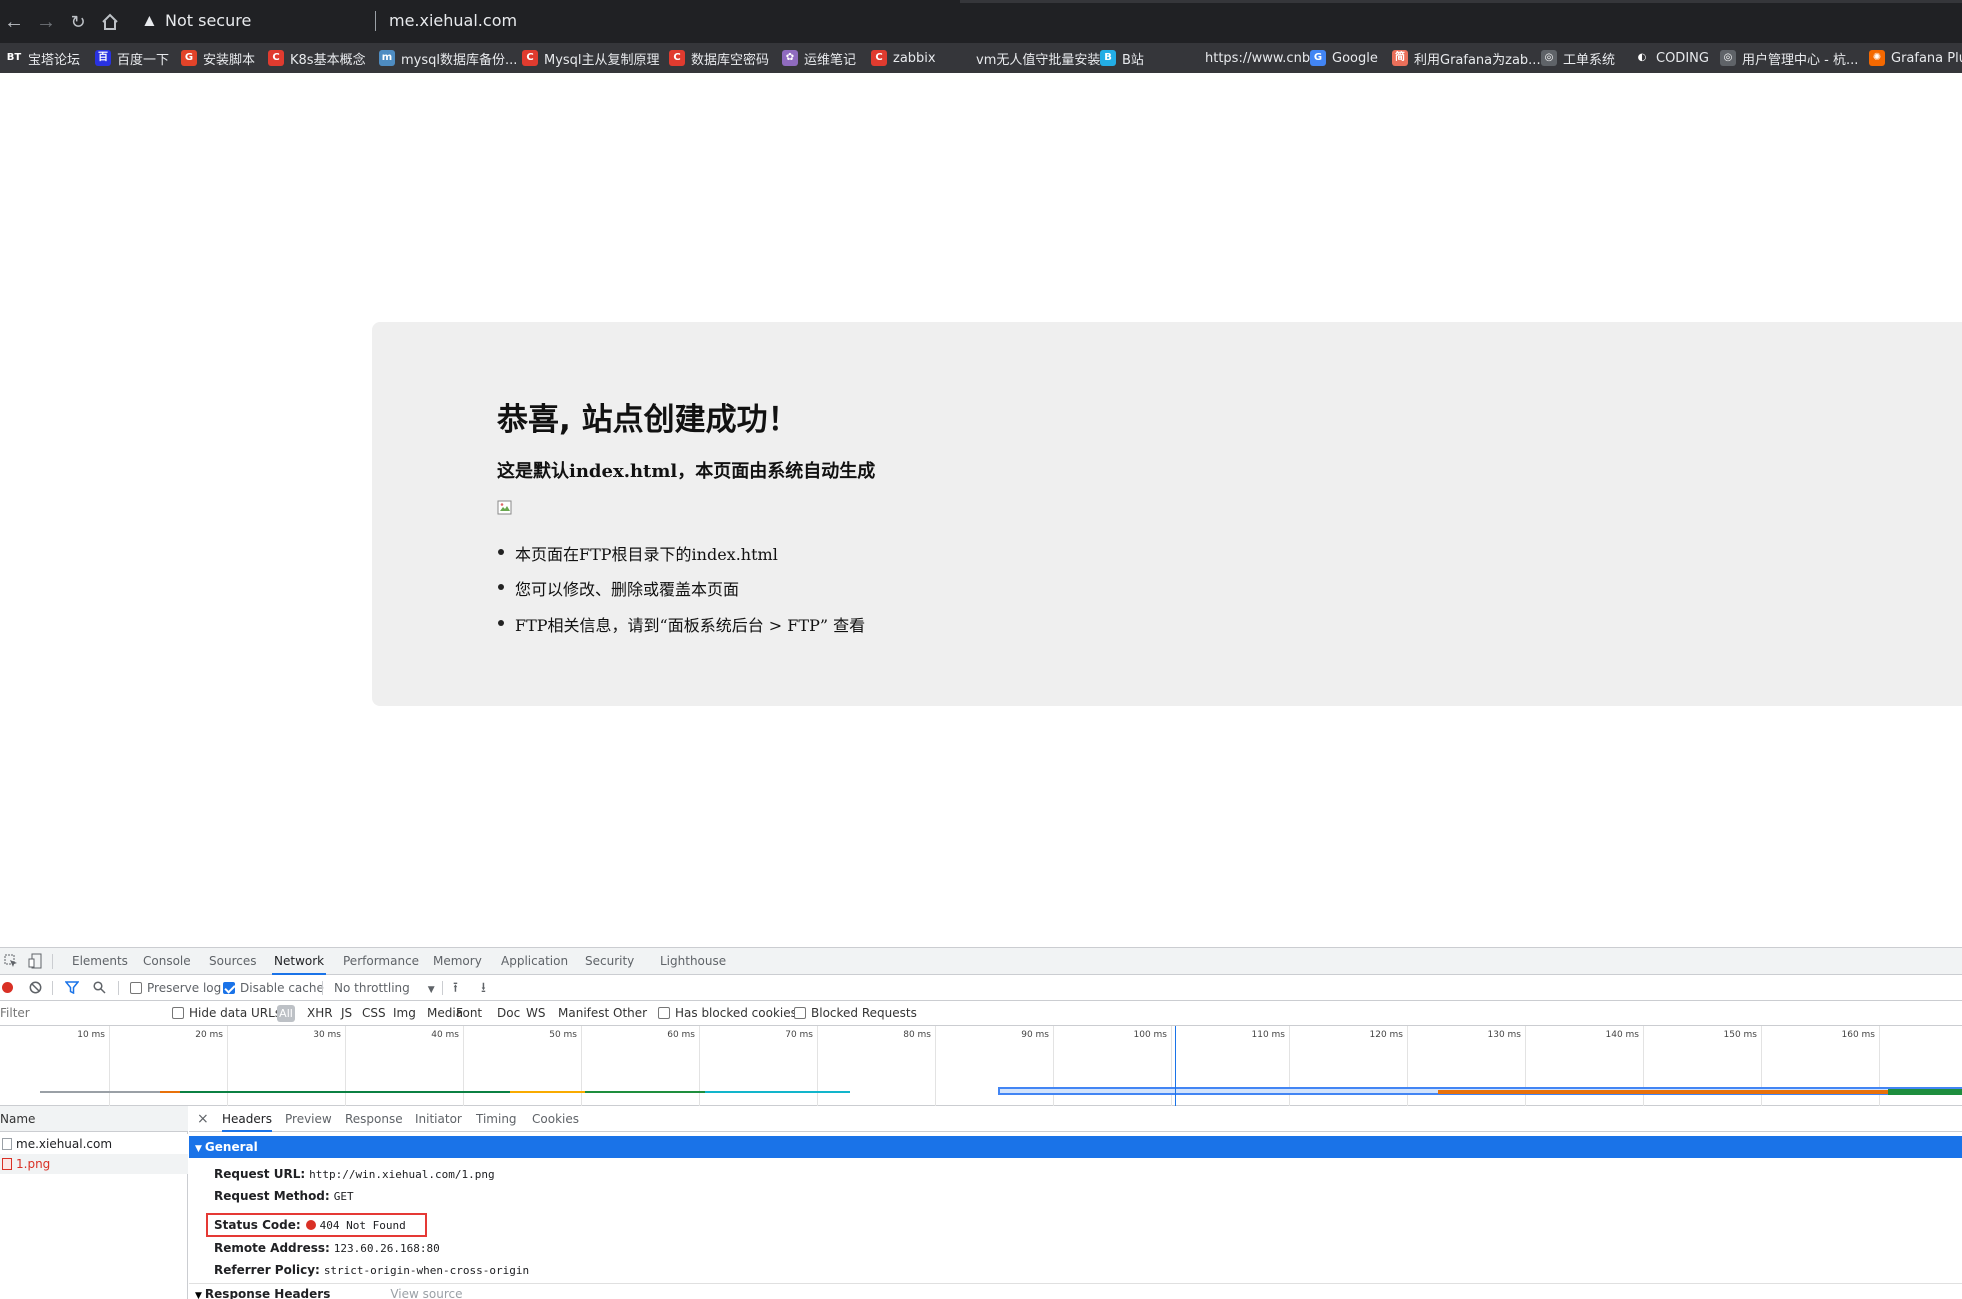  Describe the element at coordinates (1578, 58) in the screenshot. I see `bookmark-item: ◎ 工单系统` at that location.